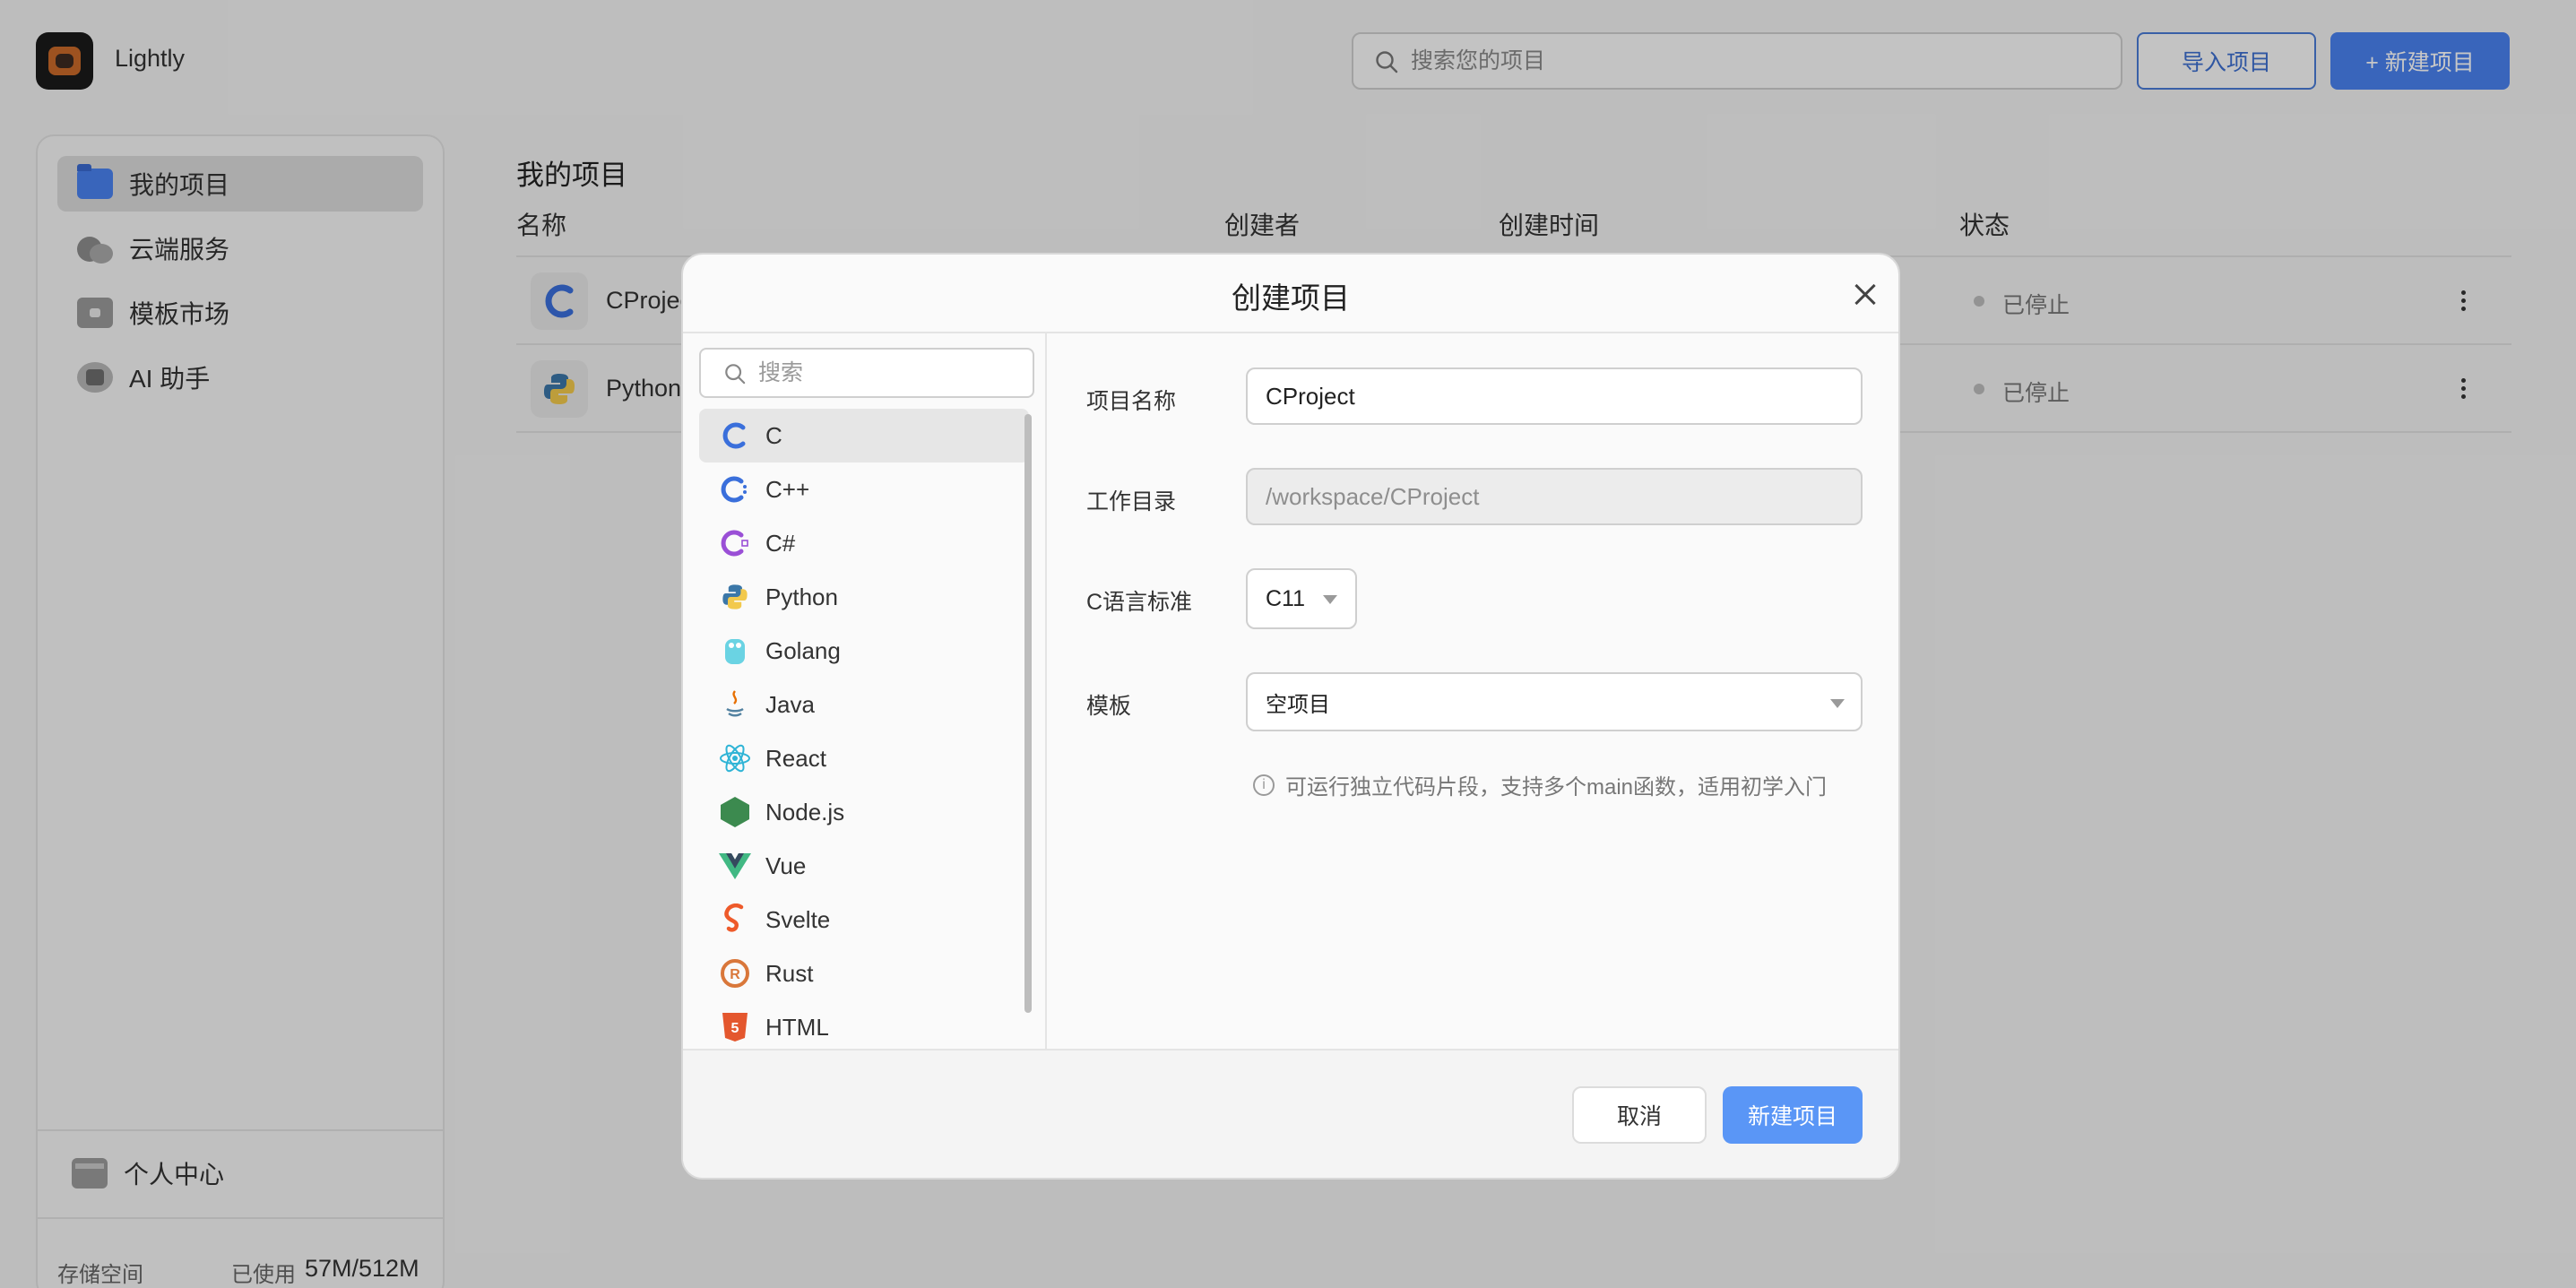 The height and width of the screenshot is (1288, 2576). I want to click on rust-icon: R, so click(735, 973).